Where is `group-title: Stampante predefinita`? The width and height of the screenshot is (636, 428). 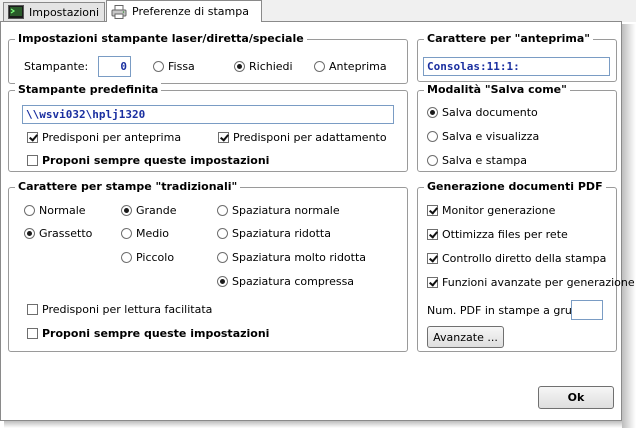
group-title: Stampante predefinita is located at coordinates (88, 89).